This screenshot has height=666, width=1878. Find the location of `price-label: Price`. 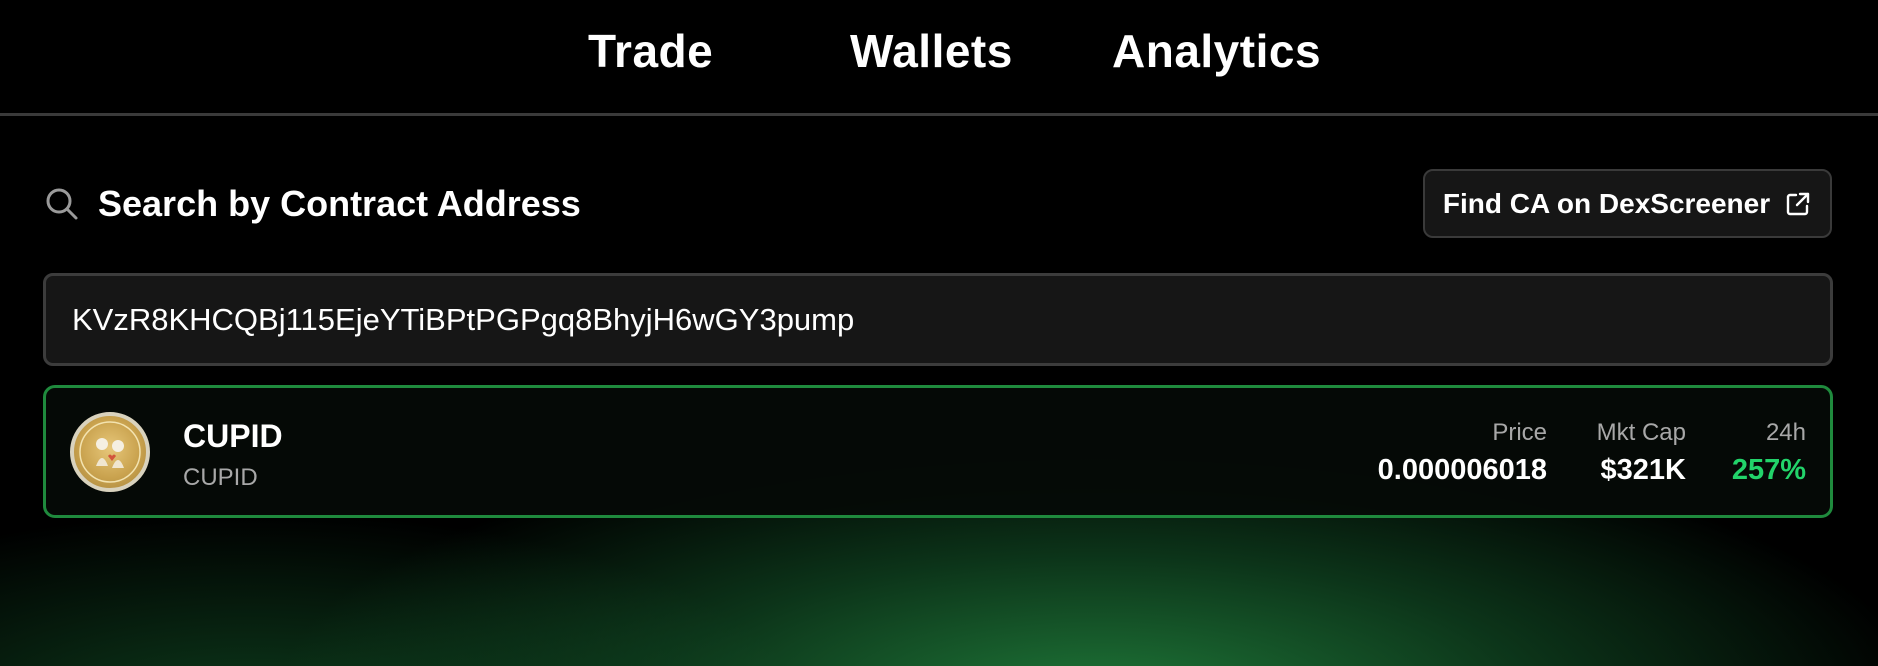

price-label: Price is located at coordinates (1519, 432).